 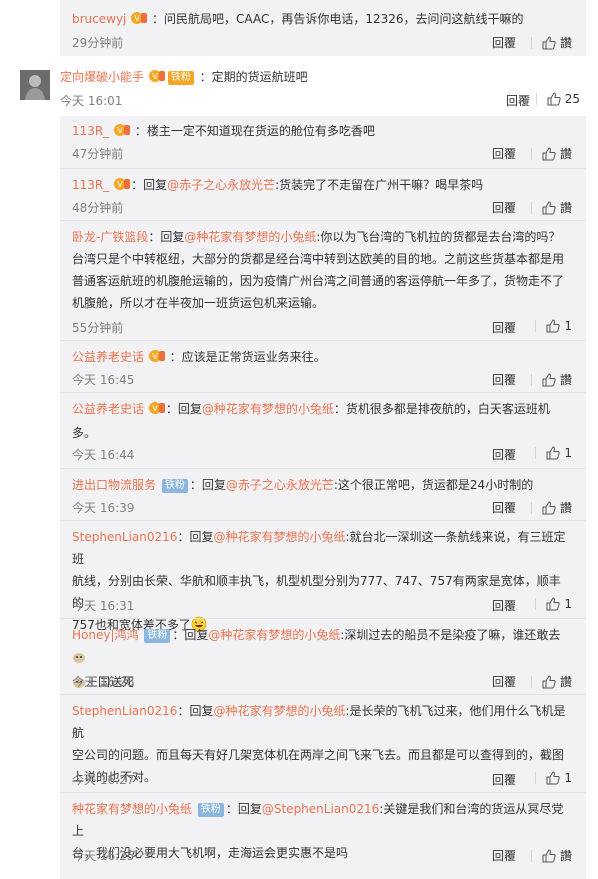 What do you see at coordinates (103, 682) in the screenshot?
I see `reply-time: 今天 16:28` at bounding box center [103, 682].